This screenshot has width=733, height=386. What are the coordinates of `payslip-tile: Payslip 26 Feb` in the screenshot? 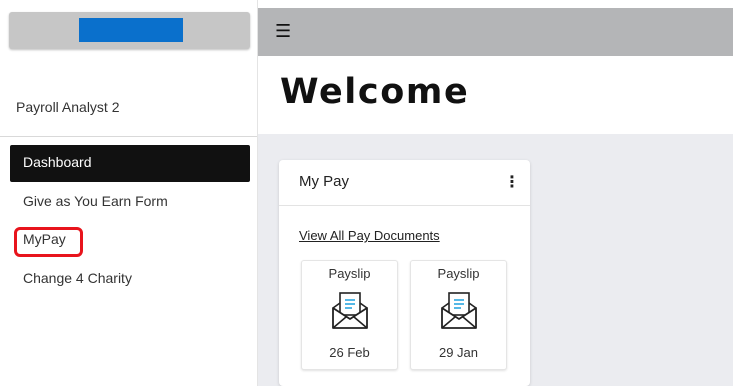 It's located at (349, 315).